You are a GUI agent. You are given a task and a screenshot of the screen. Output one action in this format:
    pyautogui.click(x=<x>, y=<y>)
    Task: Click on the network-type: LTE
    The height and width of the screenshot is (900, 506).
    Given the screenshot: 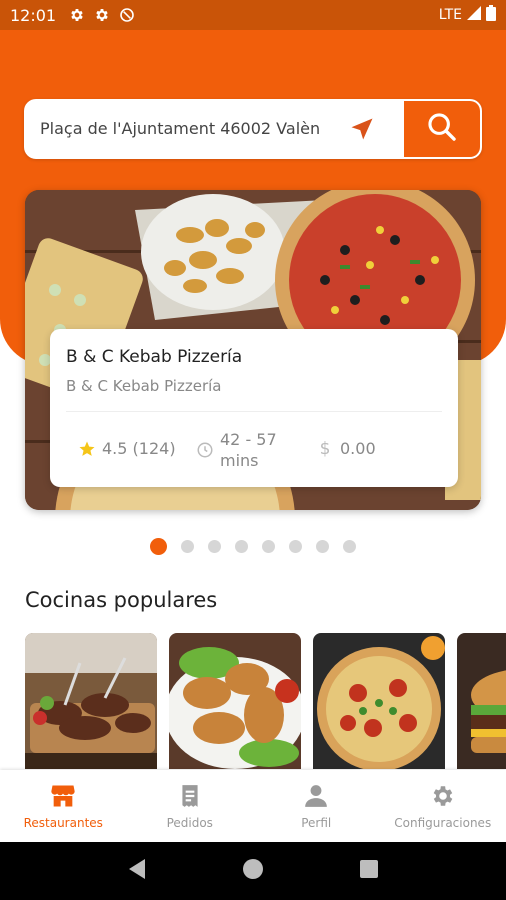 What is the action you would take?
    pyautogui.click(x=450, y=15)
    